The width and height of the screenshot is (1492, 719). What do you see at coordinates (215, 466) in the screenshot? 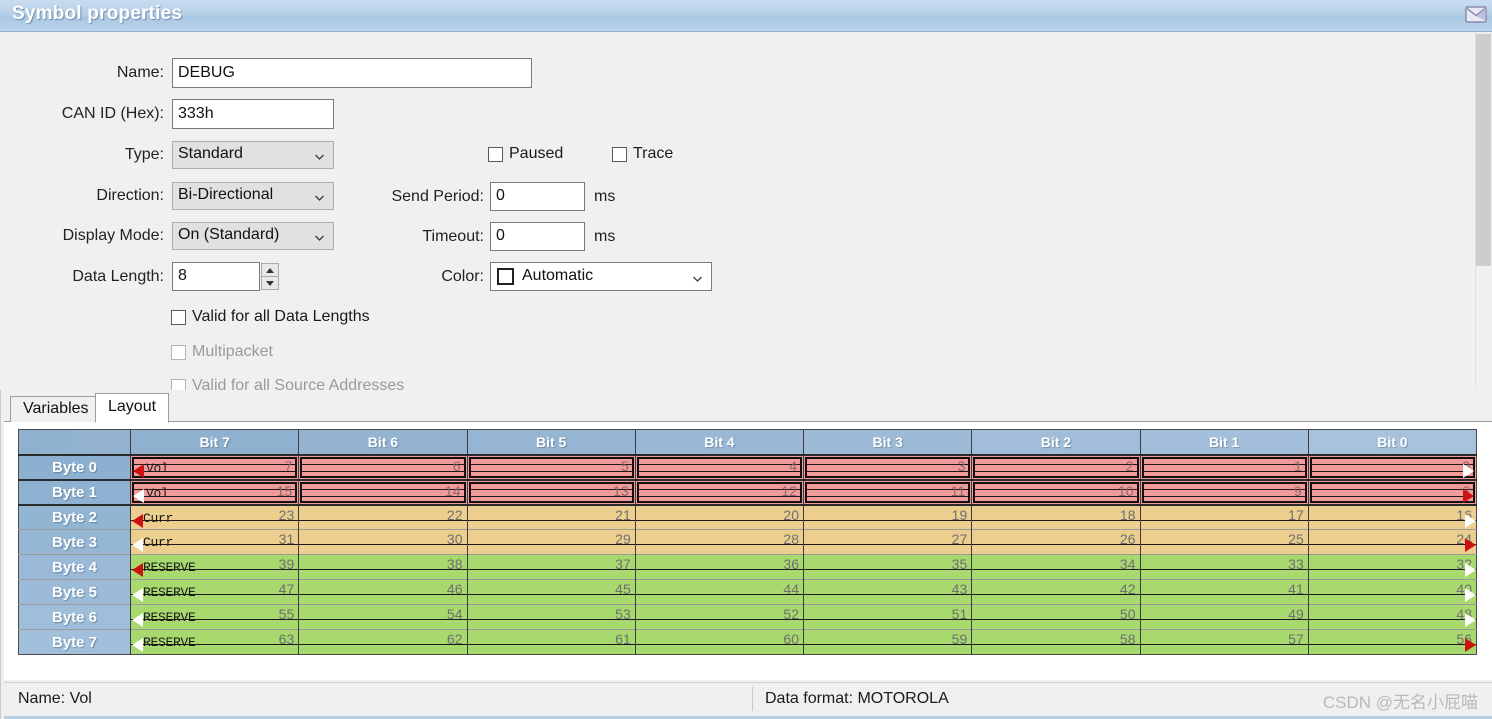
I see `bit-cell: 7 Vol` at bounding box center [215, 466].